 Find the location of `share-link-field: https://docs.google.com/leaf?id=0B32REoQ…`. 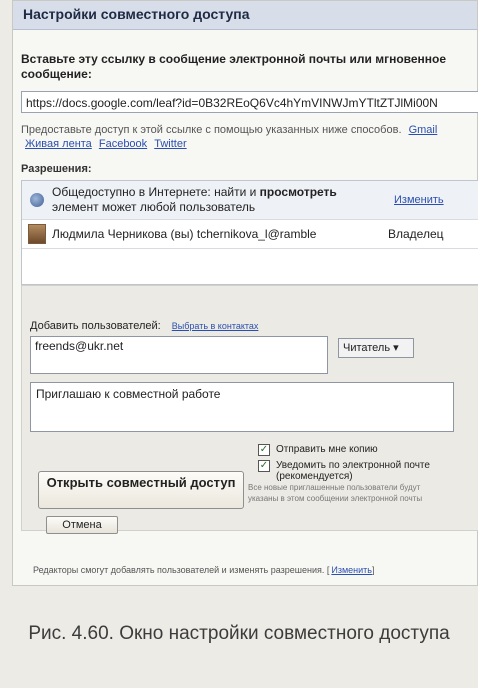

share-link-field: https://docs.google.com/leaf?id=0B32REoQ… is located at coordinates (249, 102).